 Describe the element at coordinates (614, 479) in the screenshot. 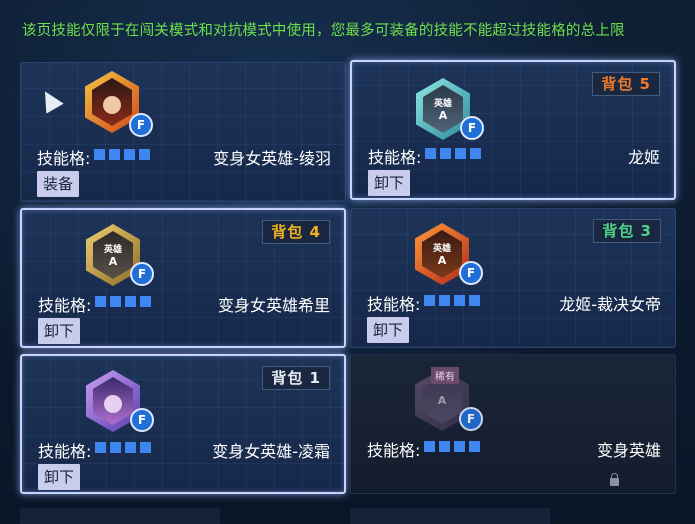

I see `lock-icon` at that location.